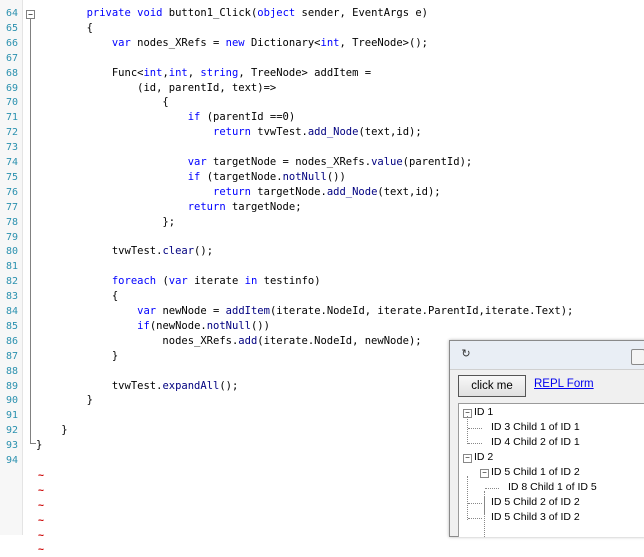  What do you see at coordinates (535, 517) in the screenshot?
I see `tree-node: ID 5 Child 3 of ID 2` at bounding box center [535, 517].